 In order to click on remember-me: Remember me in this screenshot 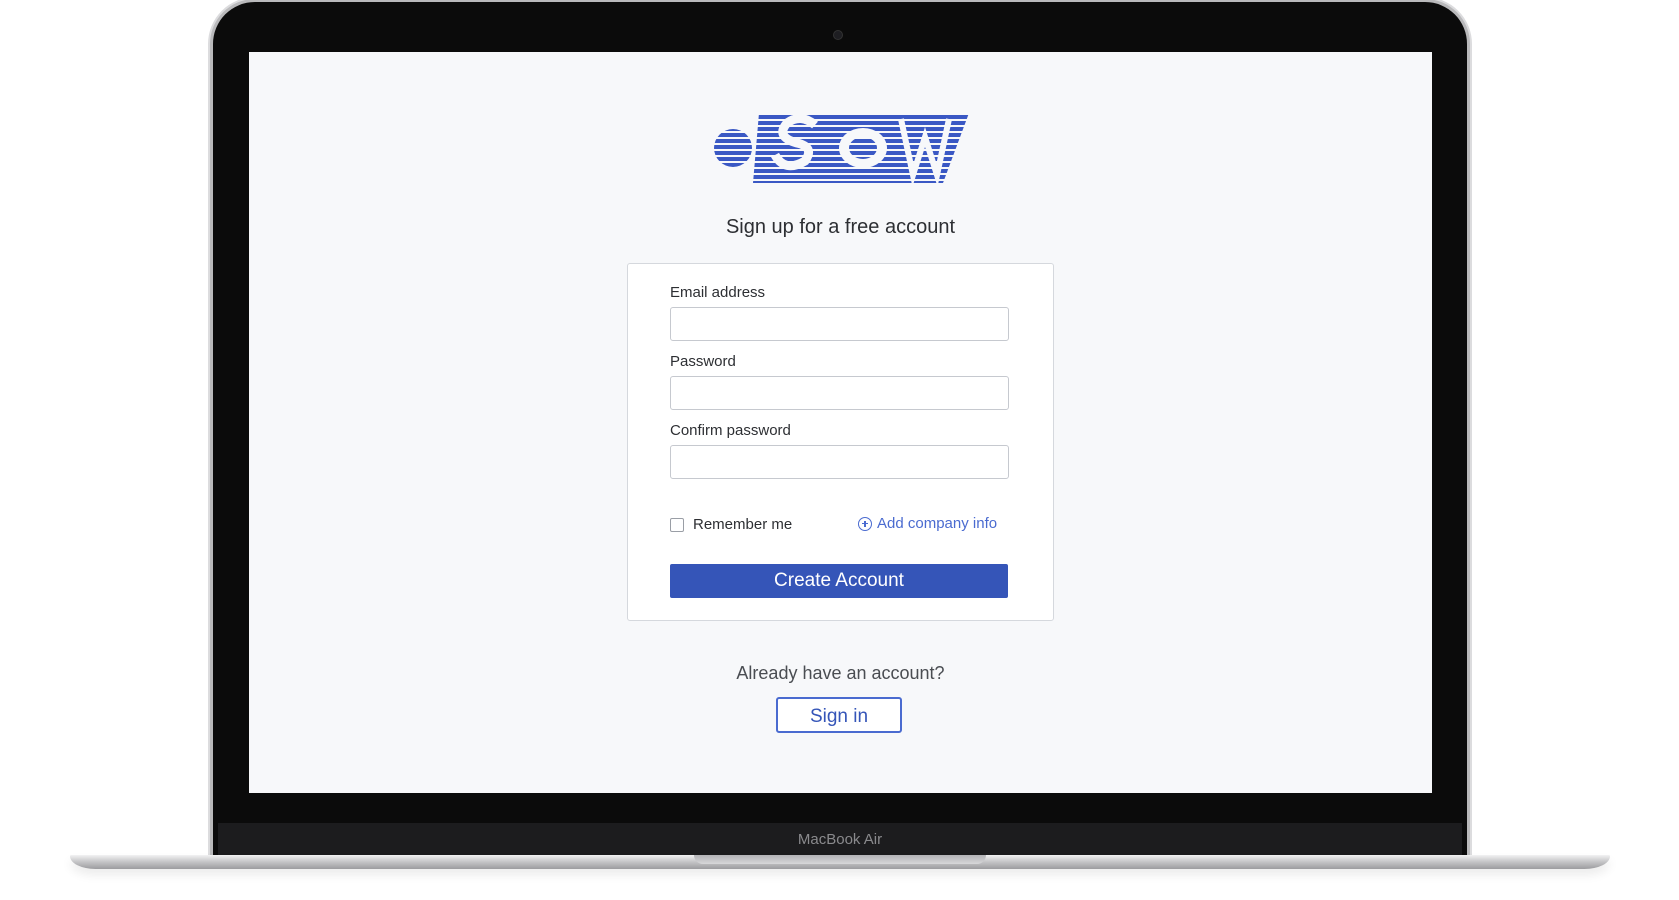, I will do `click(731, 524)`.